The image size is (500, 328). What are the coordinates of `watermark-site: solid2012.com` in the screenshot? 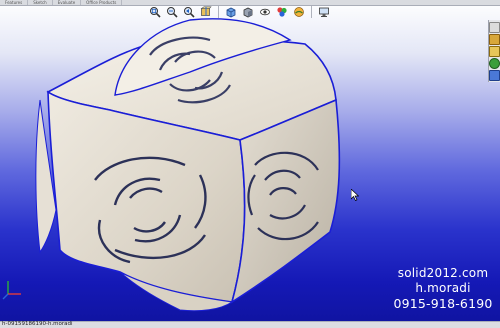 It's located at (443, 273).